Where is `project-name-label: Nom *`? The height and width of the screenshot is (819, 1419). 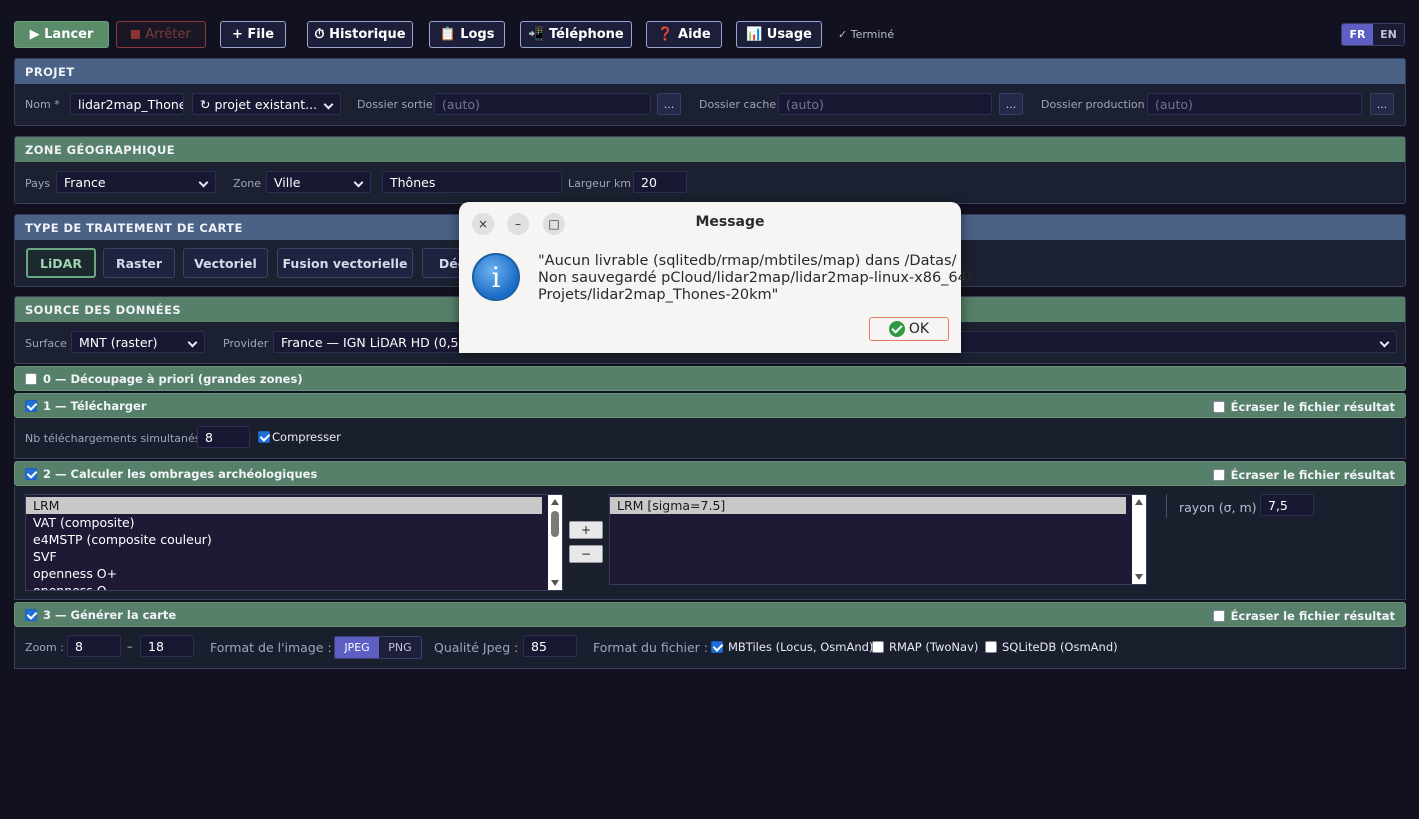
project-name-label: Nom * is located at coordinates (42, 104).